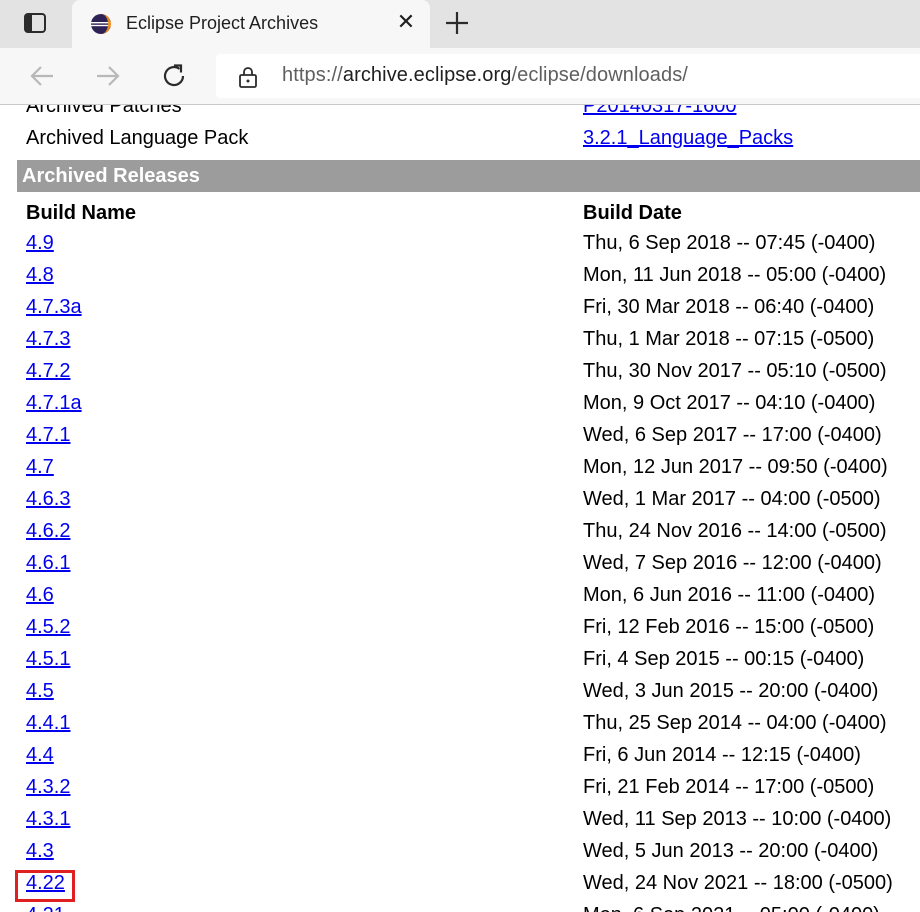 Image resolution: width=920 pixels, height=912 pixels. I want to click on info-label: Archived Language Pack, so click(137, 138).